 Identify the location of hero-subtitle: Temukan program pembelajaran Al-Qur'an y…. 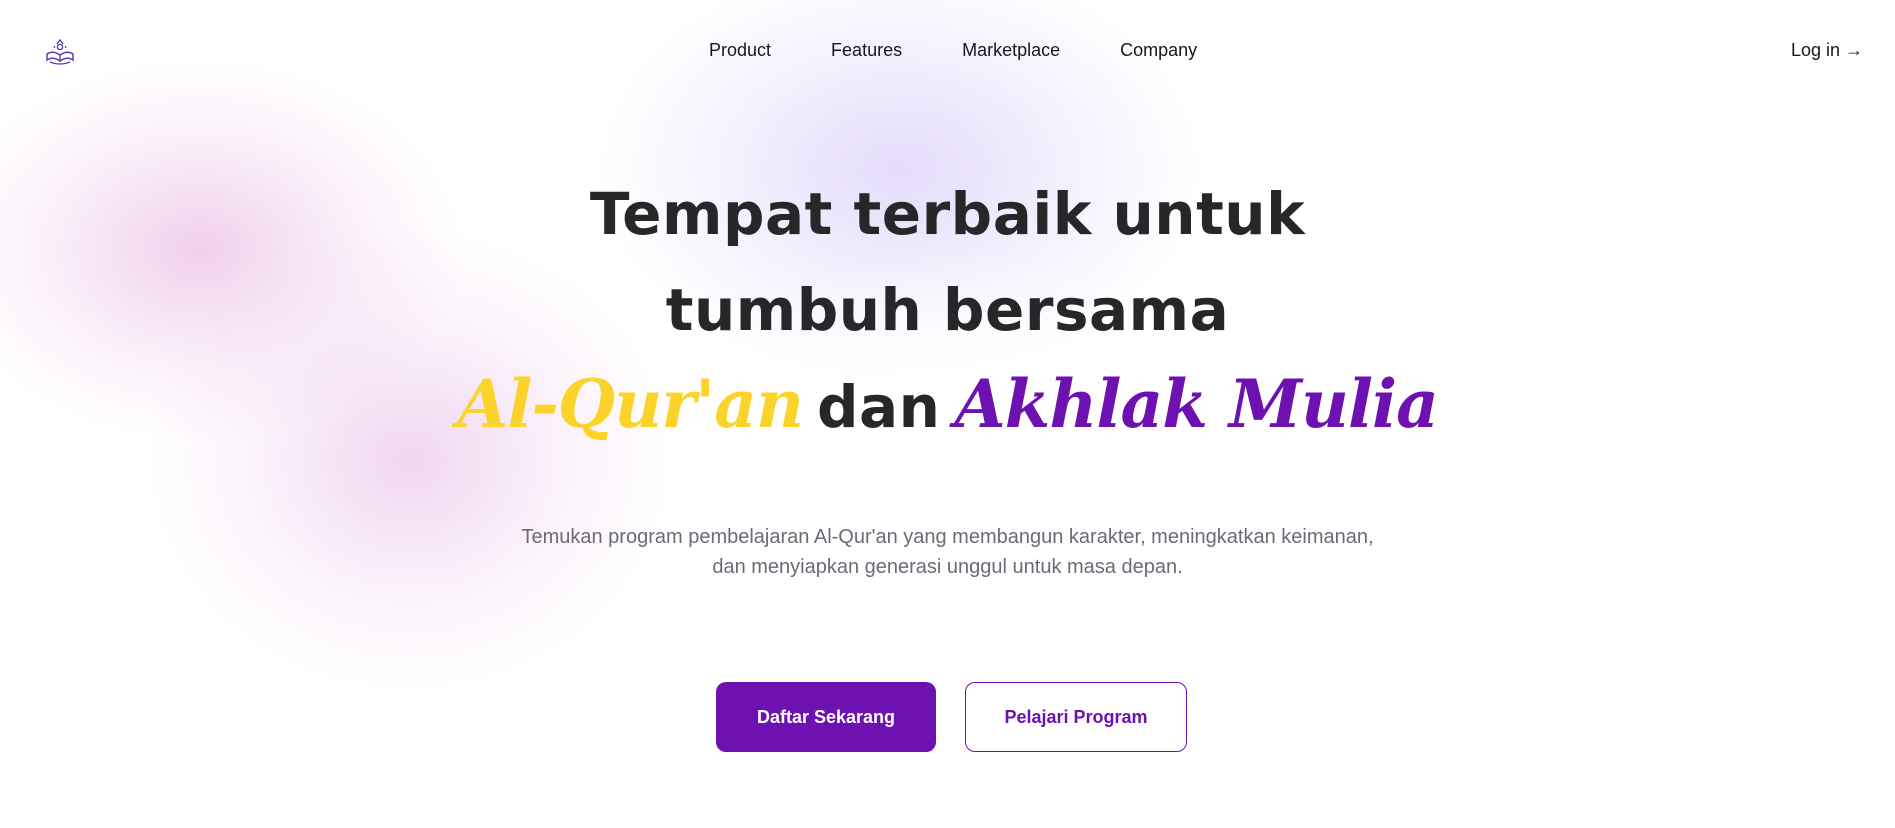
(947, 552).